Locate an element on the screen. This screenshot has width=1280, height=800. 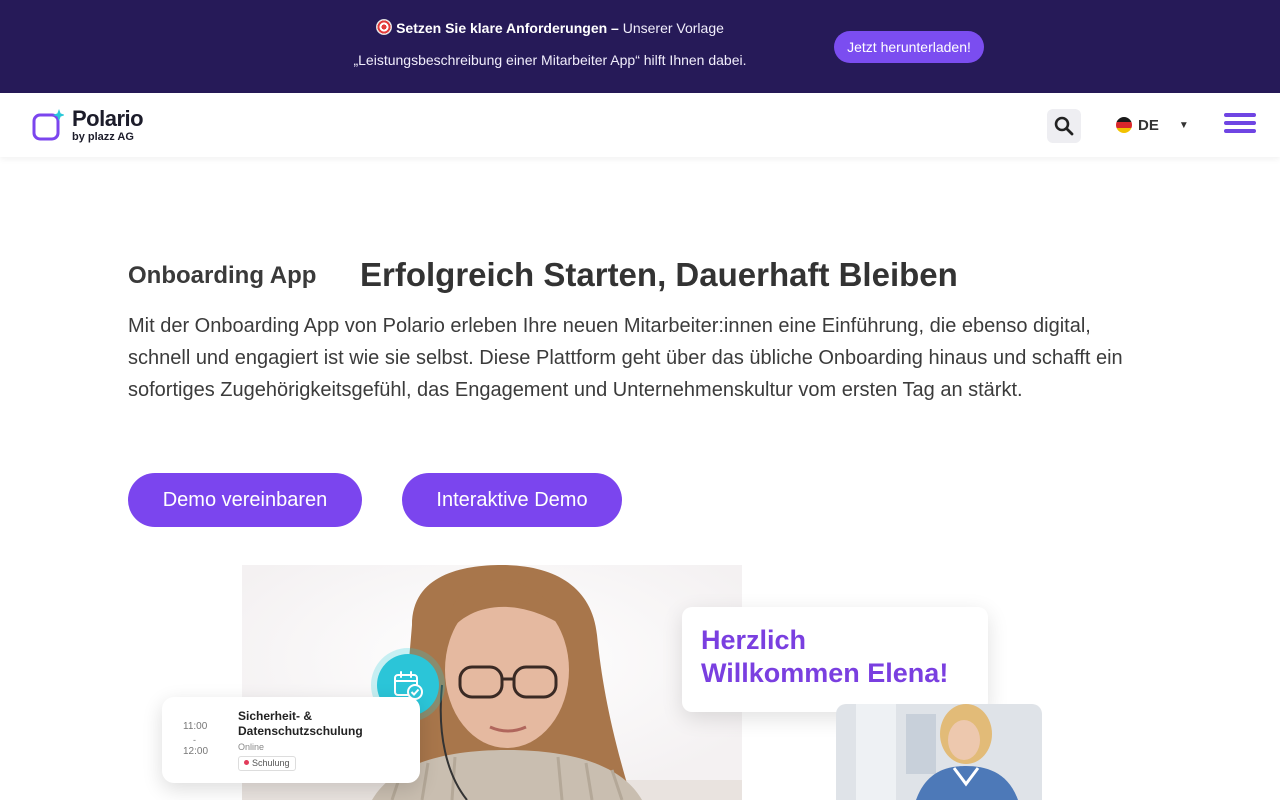
search-button is located at coordinates (1064, 126).